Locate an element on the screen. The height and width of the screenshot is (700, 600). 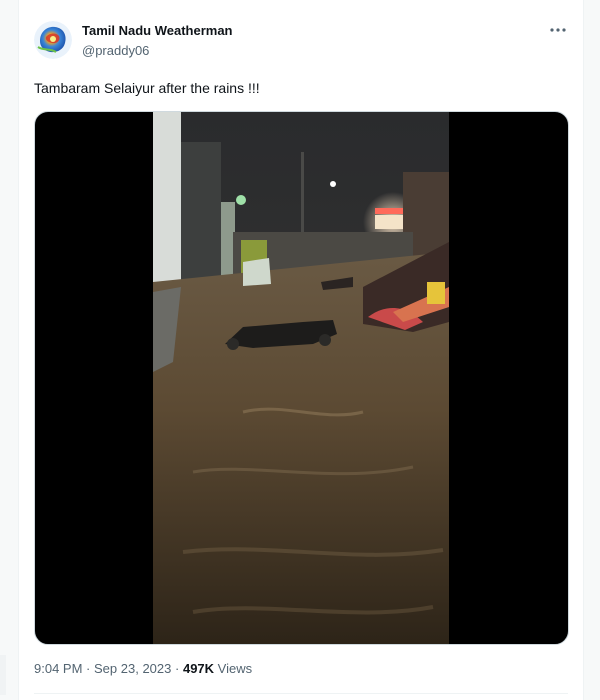
more-dots-icon is located at coordinates (558, 30).